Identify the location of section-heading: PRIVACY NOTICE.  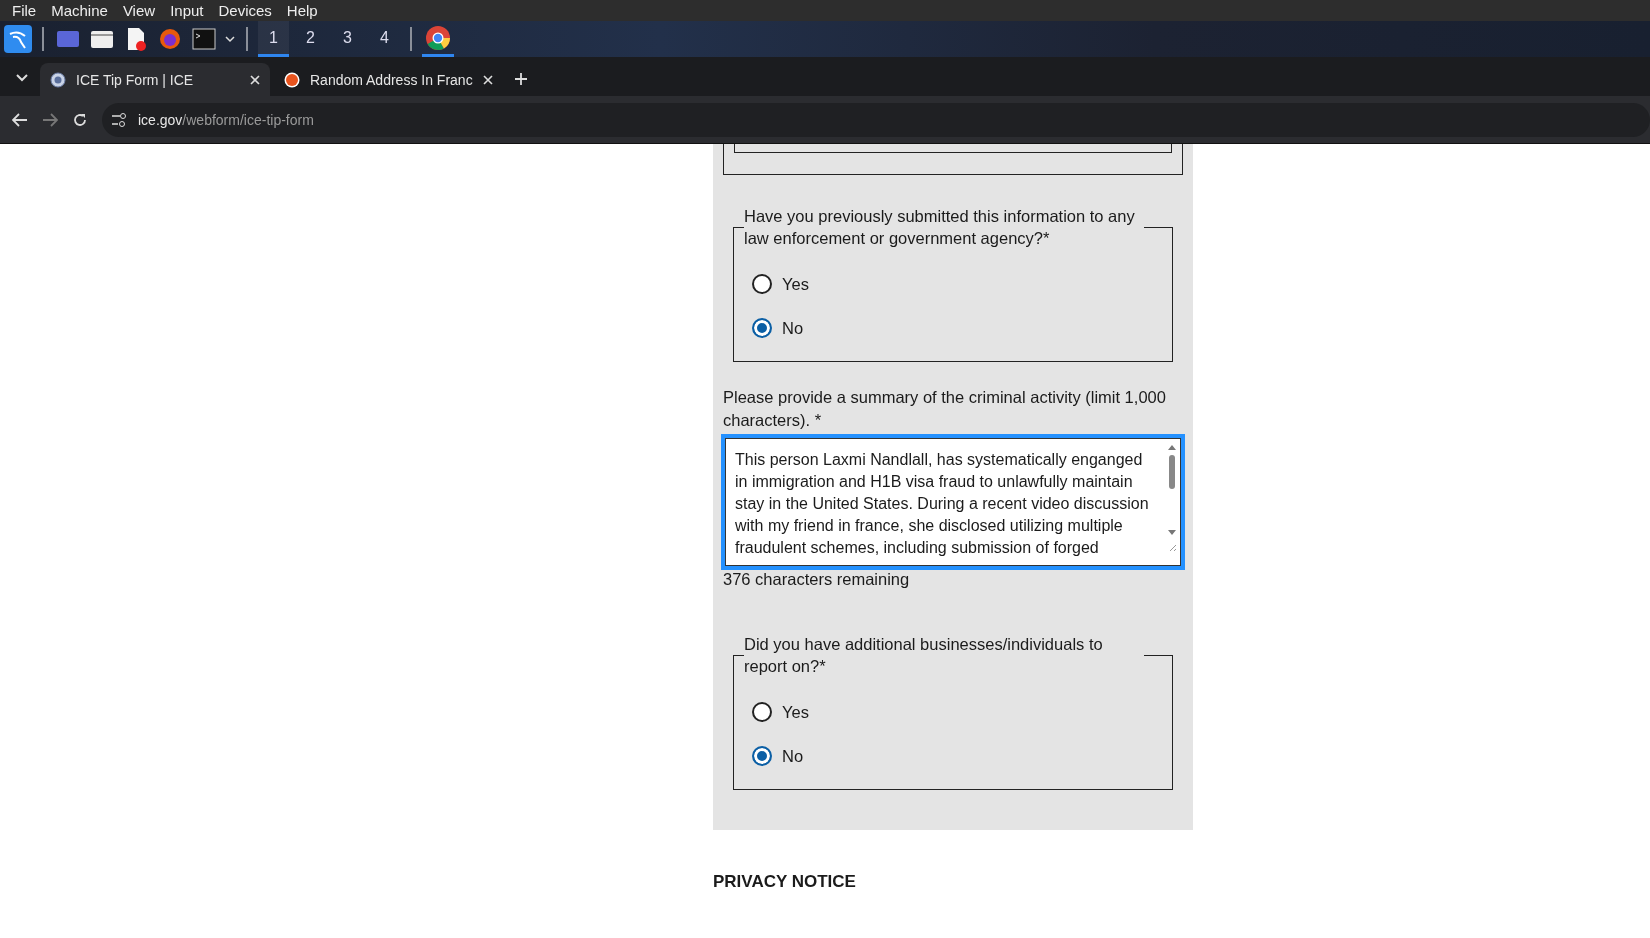
(785, 882).